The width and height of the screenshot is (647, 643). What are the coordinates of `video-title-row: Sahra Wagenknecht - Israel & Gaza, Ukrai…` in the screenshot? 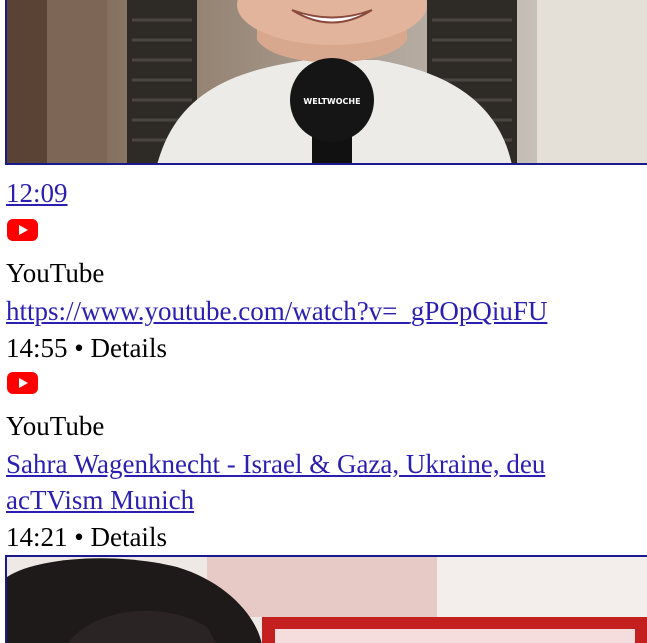 It's located at (275, 464).